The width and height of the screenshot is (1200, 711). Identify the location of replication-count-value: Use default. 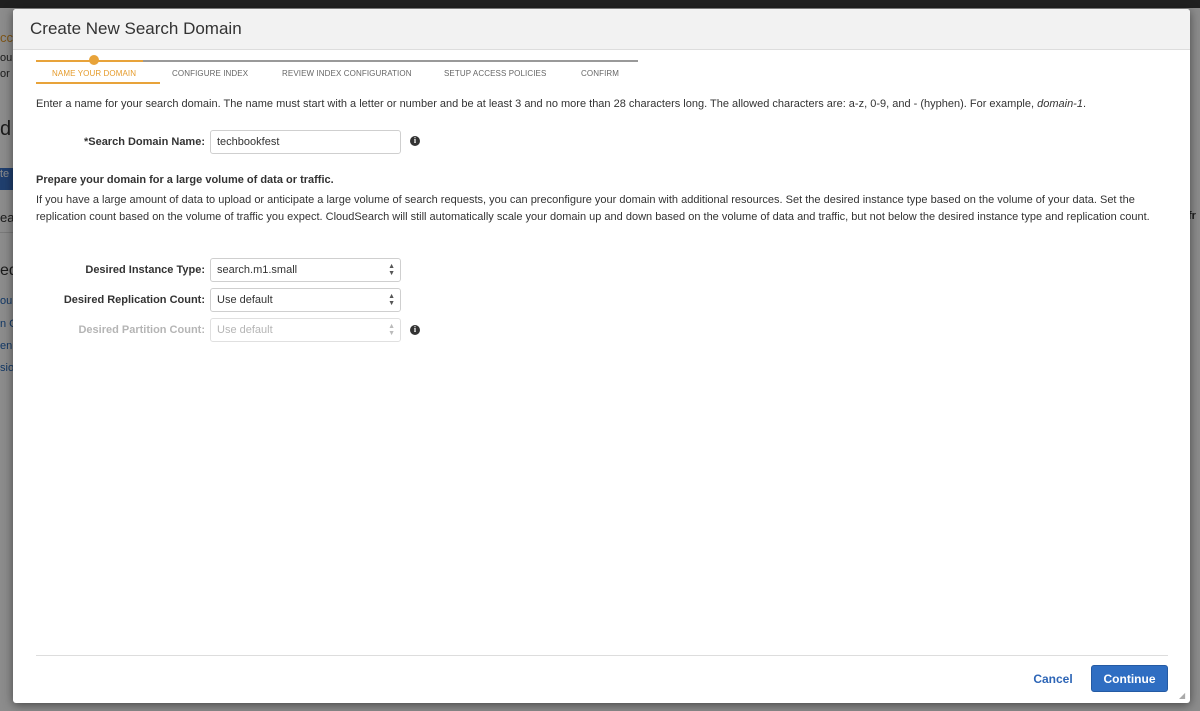
(245, 300).